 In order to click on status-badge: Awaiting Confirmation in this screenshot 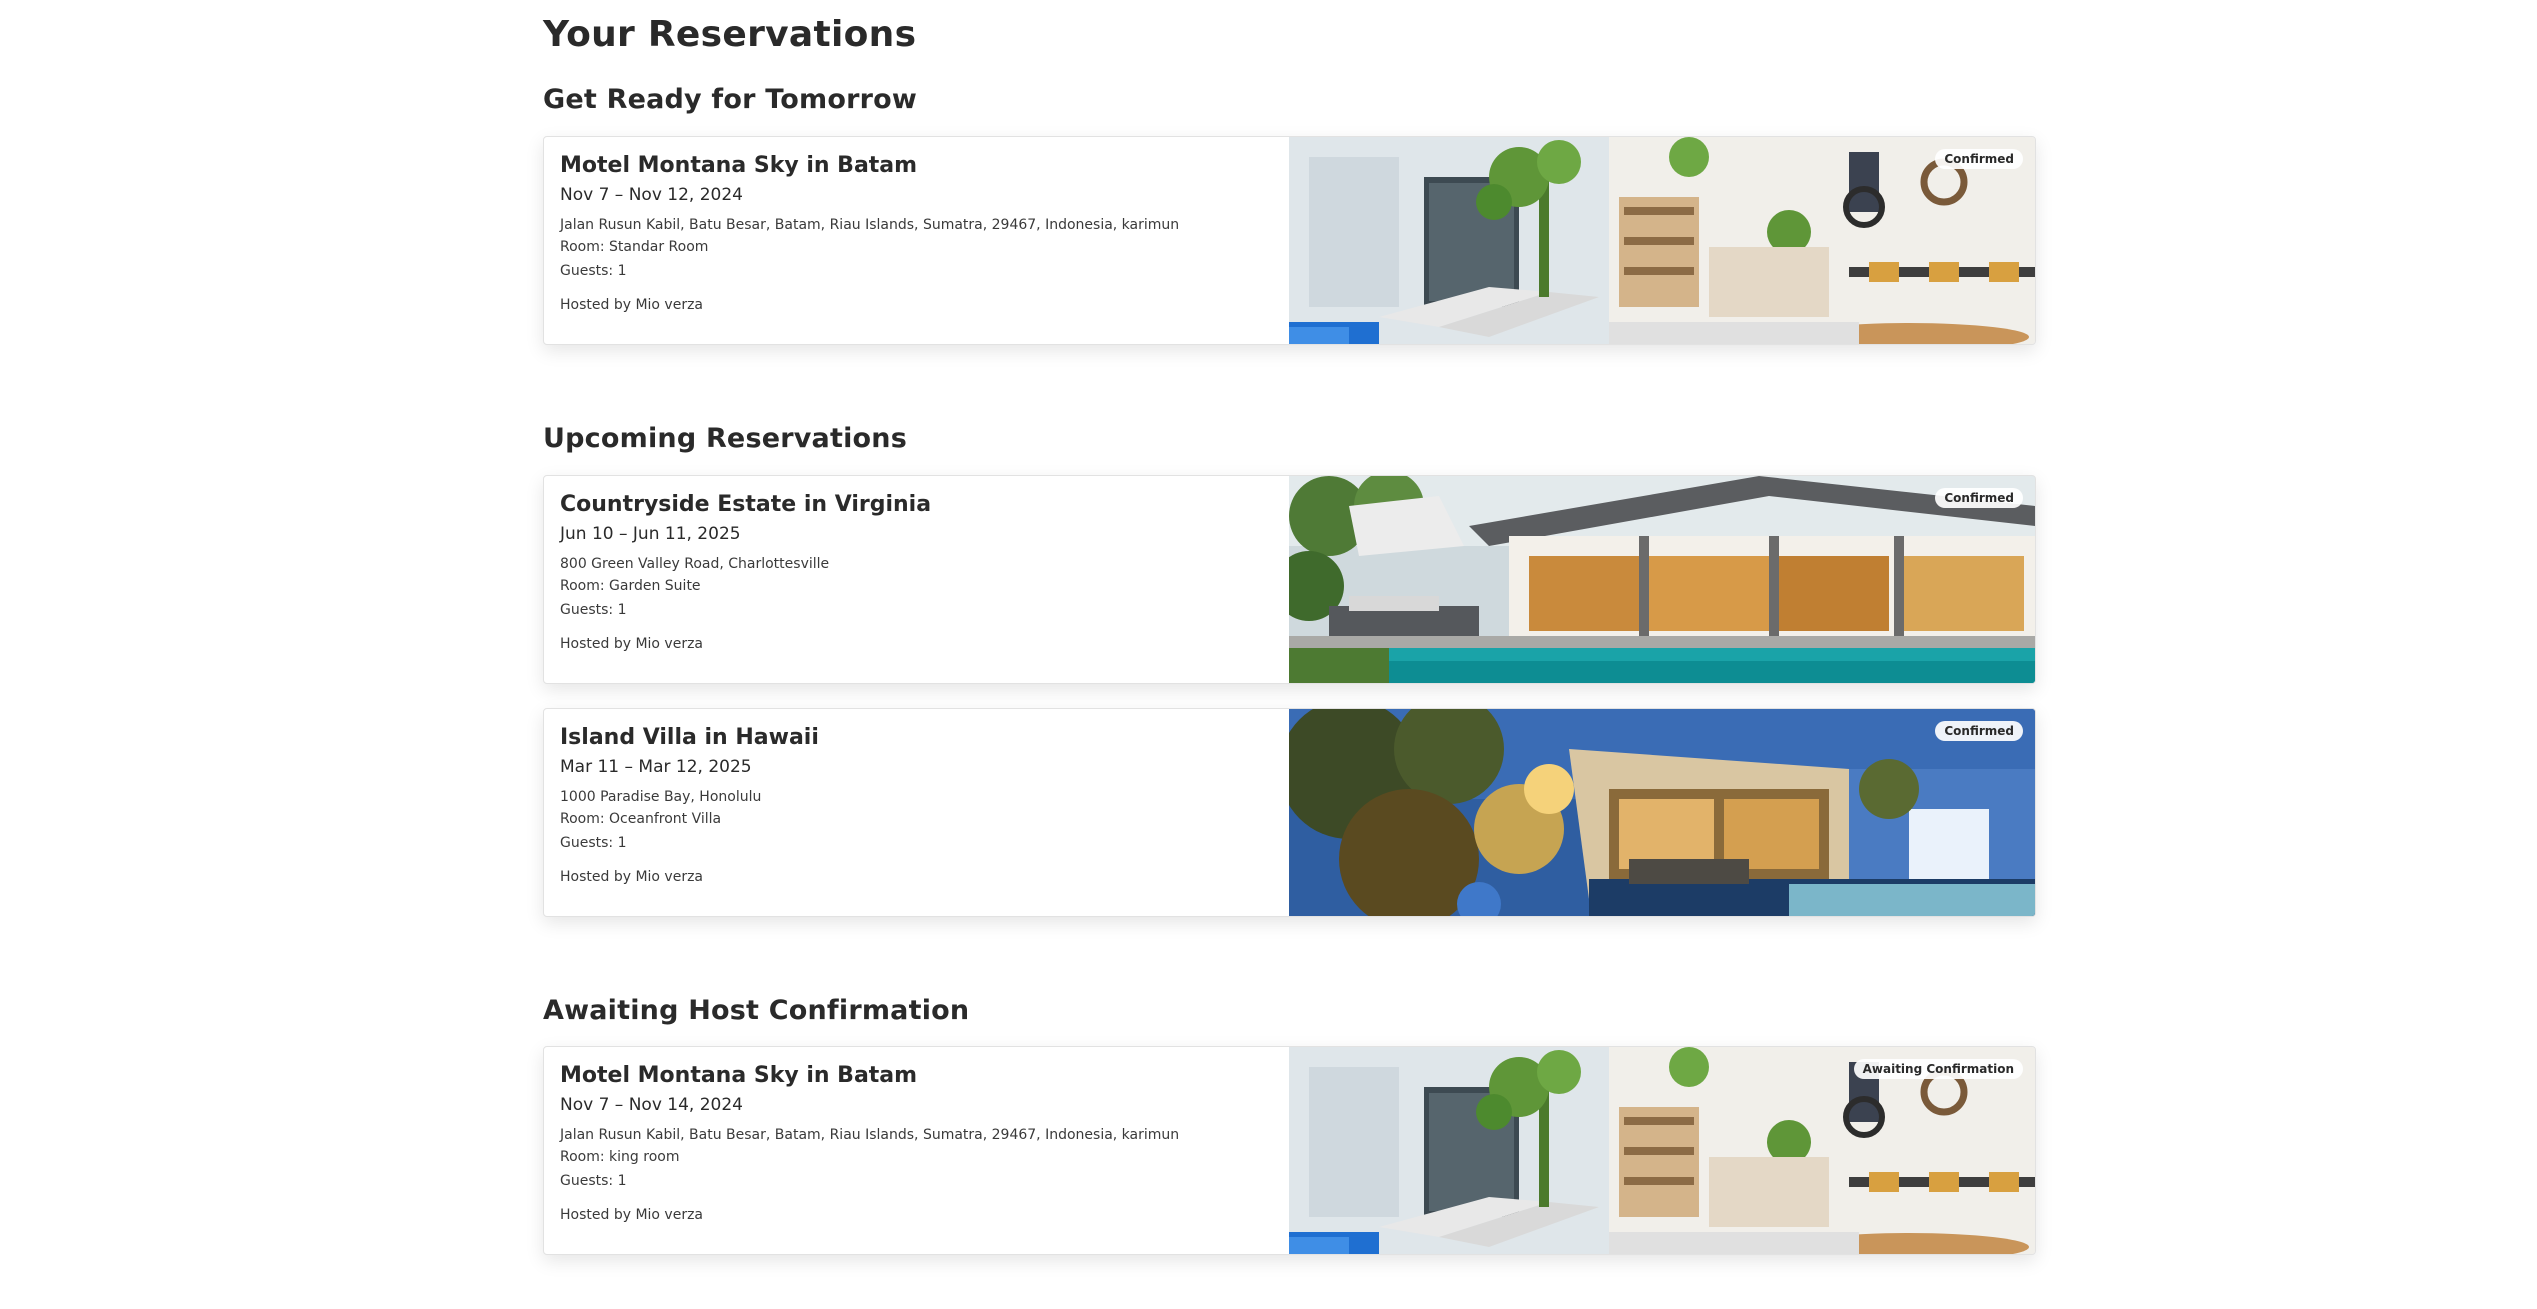, I will do `click(1938, 1069)`.